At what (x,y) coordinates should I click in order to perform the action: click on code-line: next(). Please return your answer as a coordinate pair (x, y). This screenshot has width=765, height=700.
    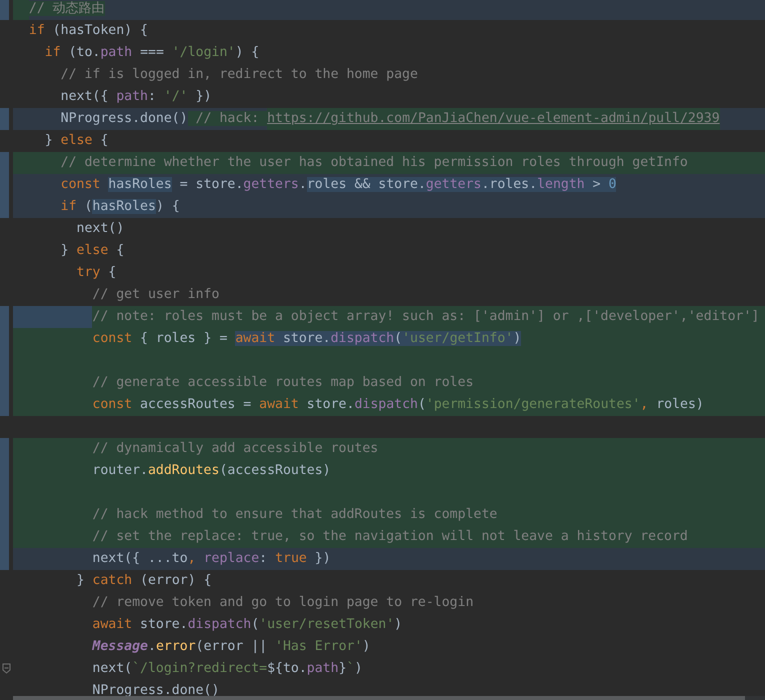
    Looking at the image, I should click on (100, 229).